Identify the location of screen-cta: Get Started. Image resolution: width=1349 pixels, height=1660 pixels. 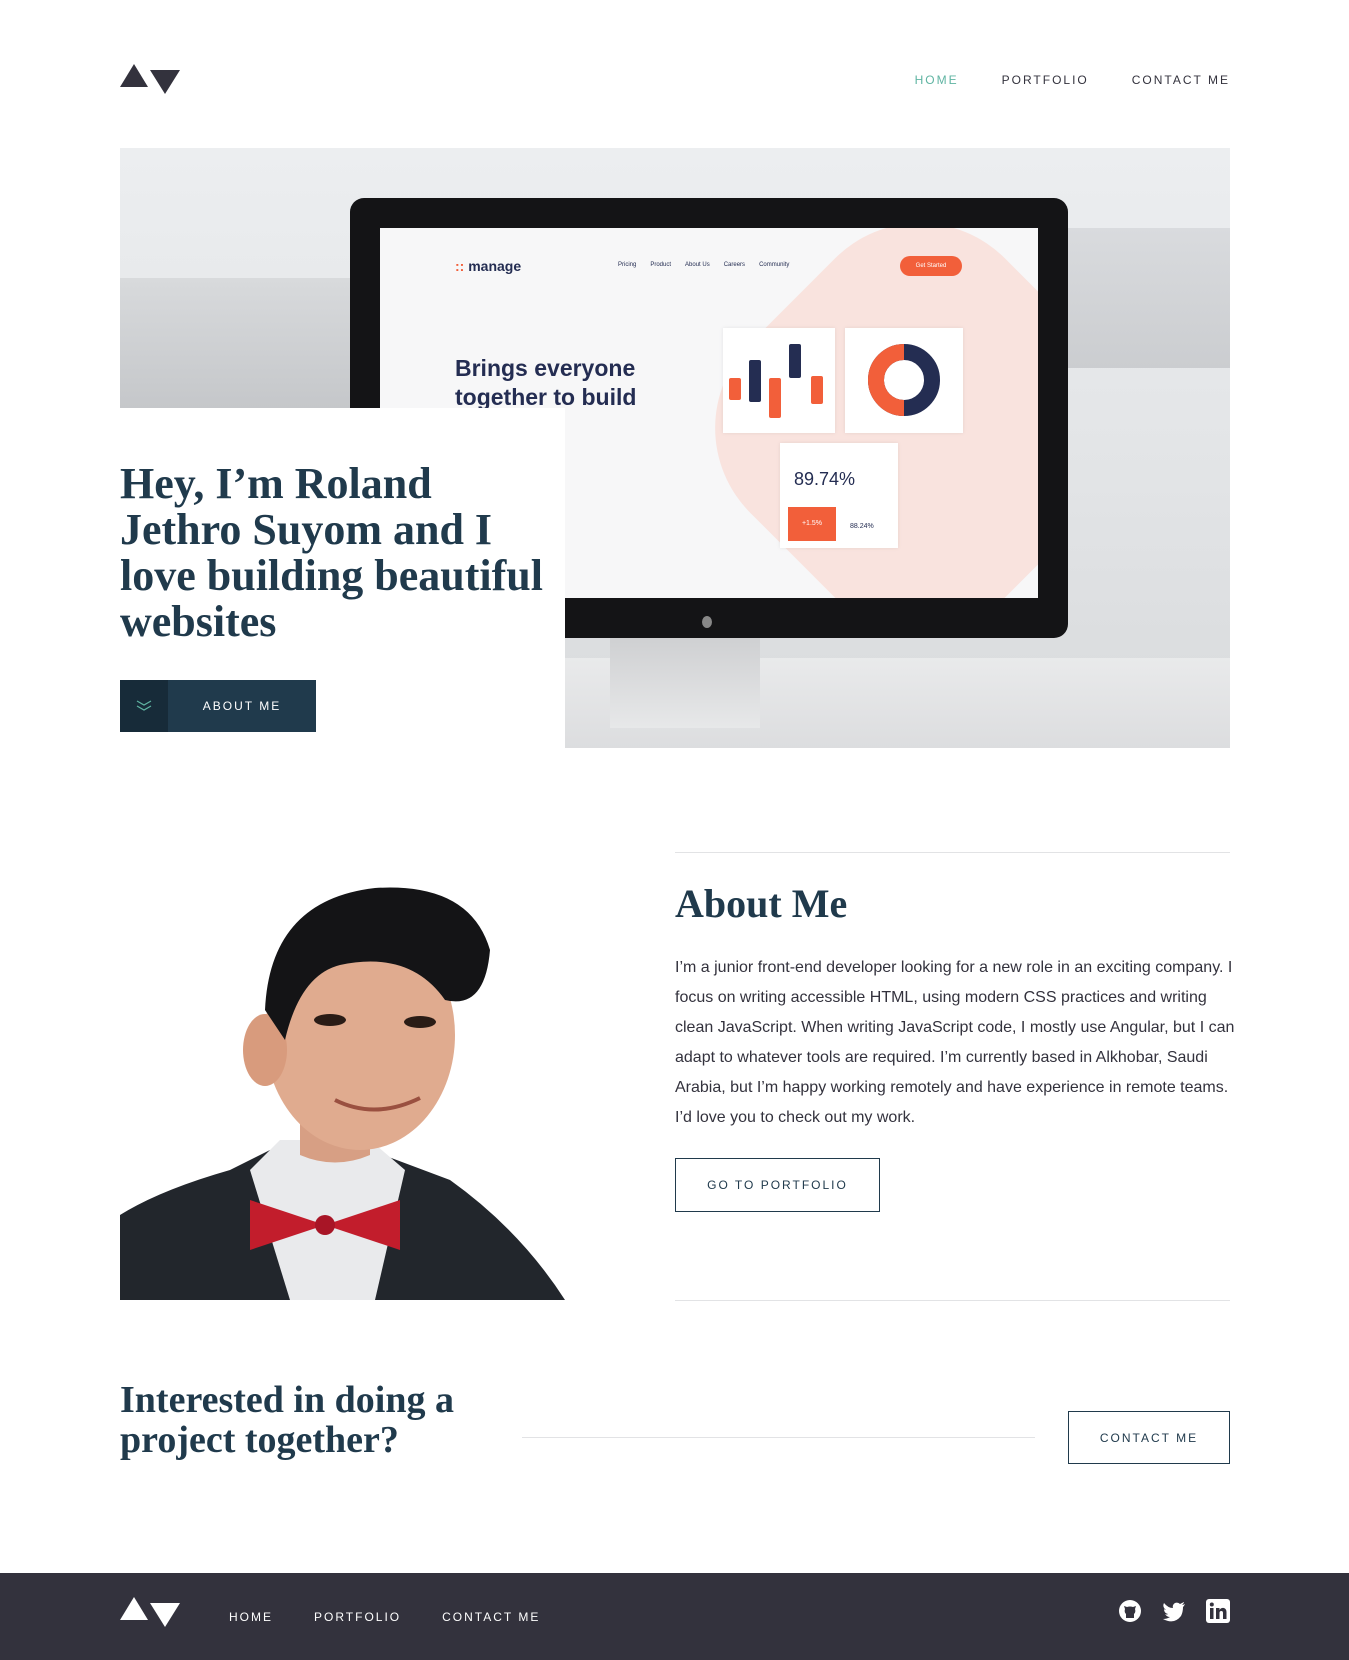
(931, 266).